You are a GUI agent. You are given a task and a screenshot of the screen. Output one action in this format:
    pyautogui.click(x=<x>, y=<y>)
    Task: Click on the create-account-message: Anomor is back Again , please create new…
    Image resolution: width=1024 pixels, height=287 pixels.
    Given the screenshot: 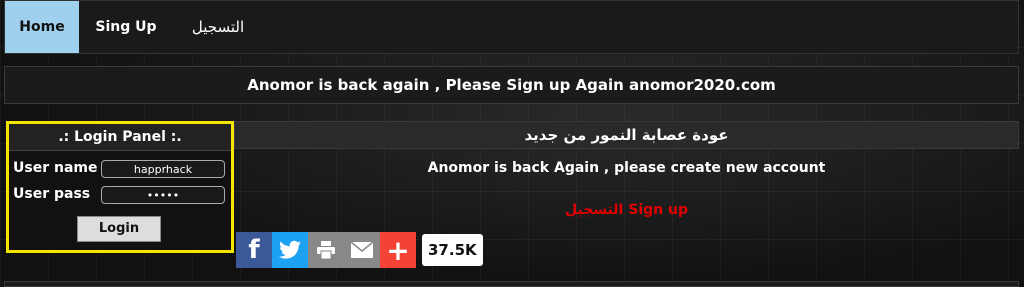 What is the action you would take?
    pyautogui.click(x=626, y=168)
    